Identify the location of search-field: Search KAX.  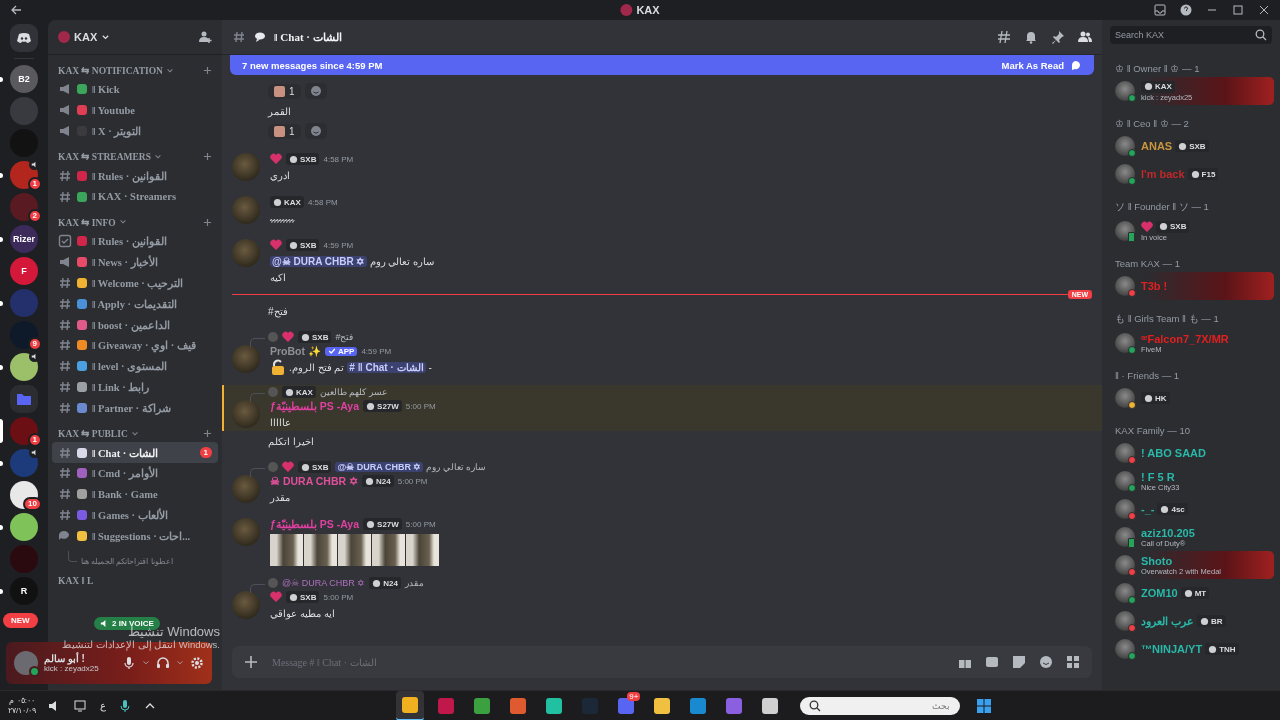
(1191, 35).